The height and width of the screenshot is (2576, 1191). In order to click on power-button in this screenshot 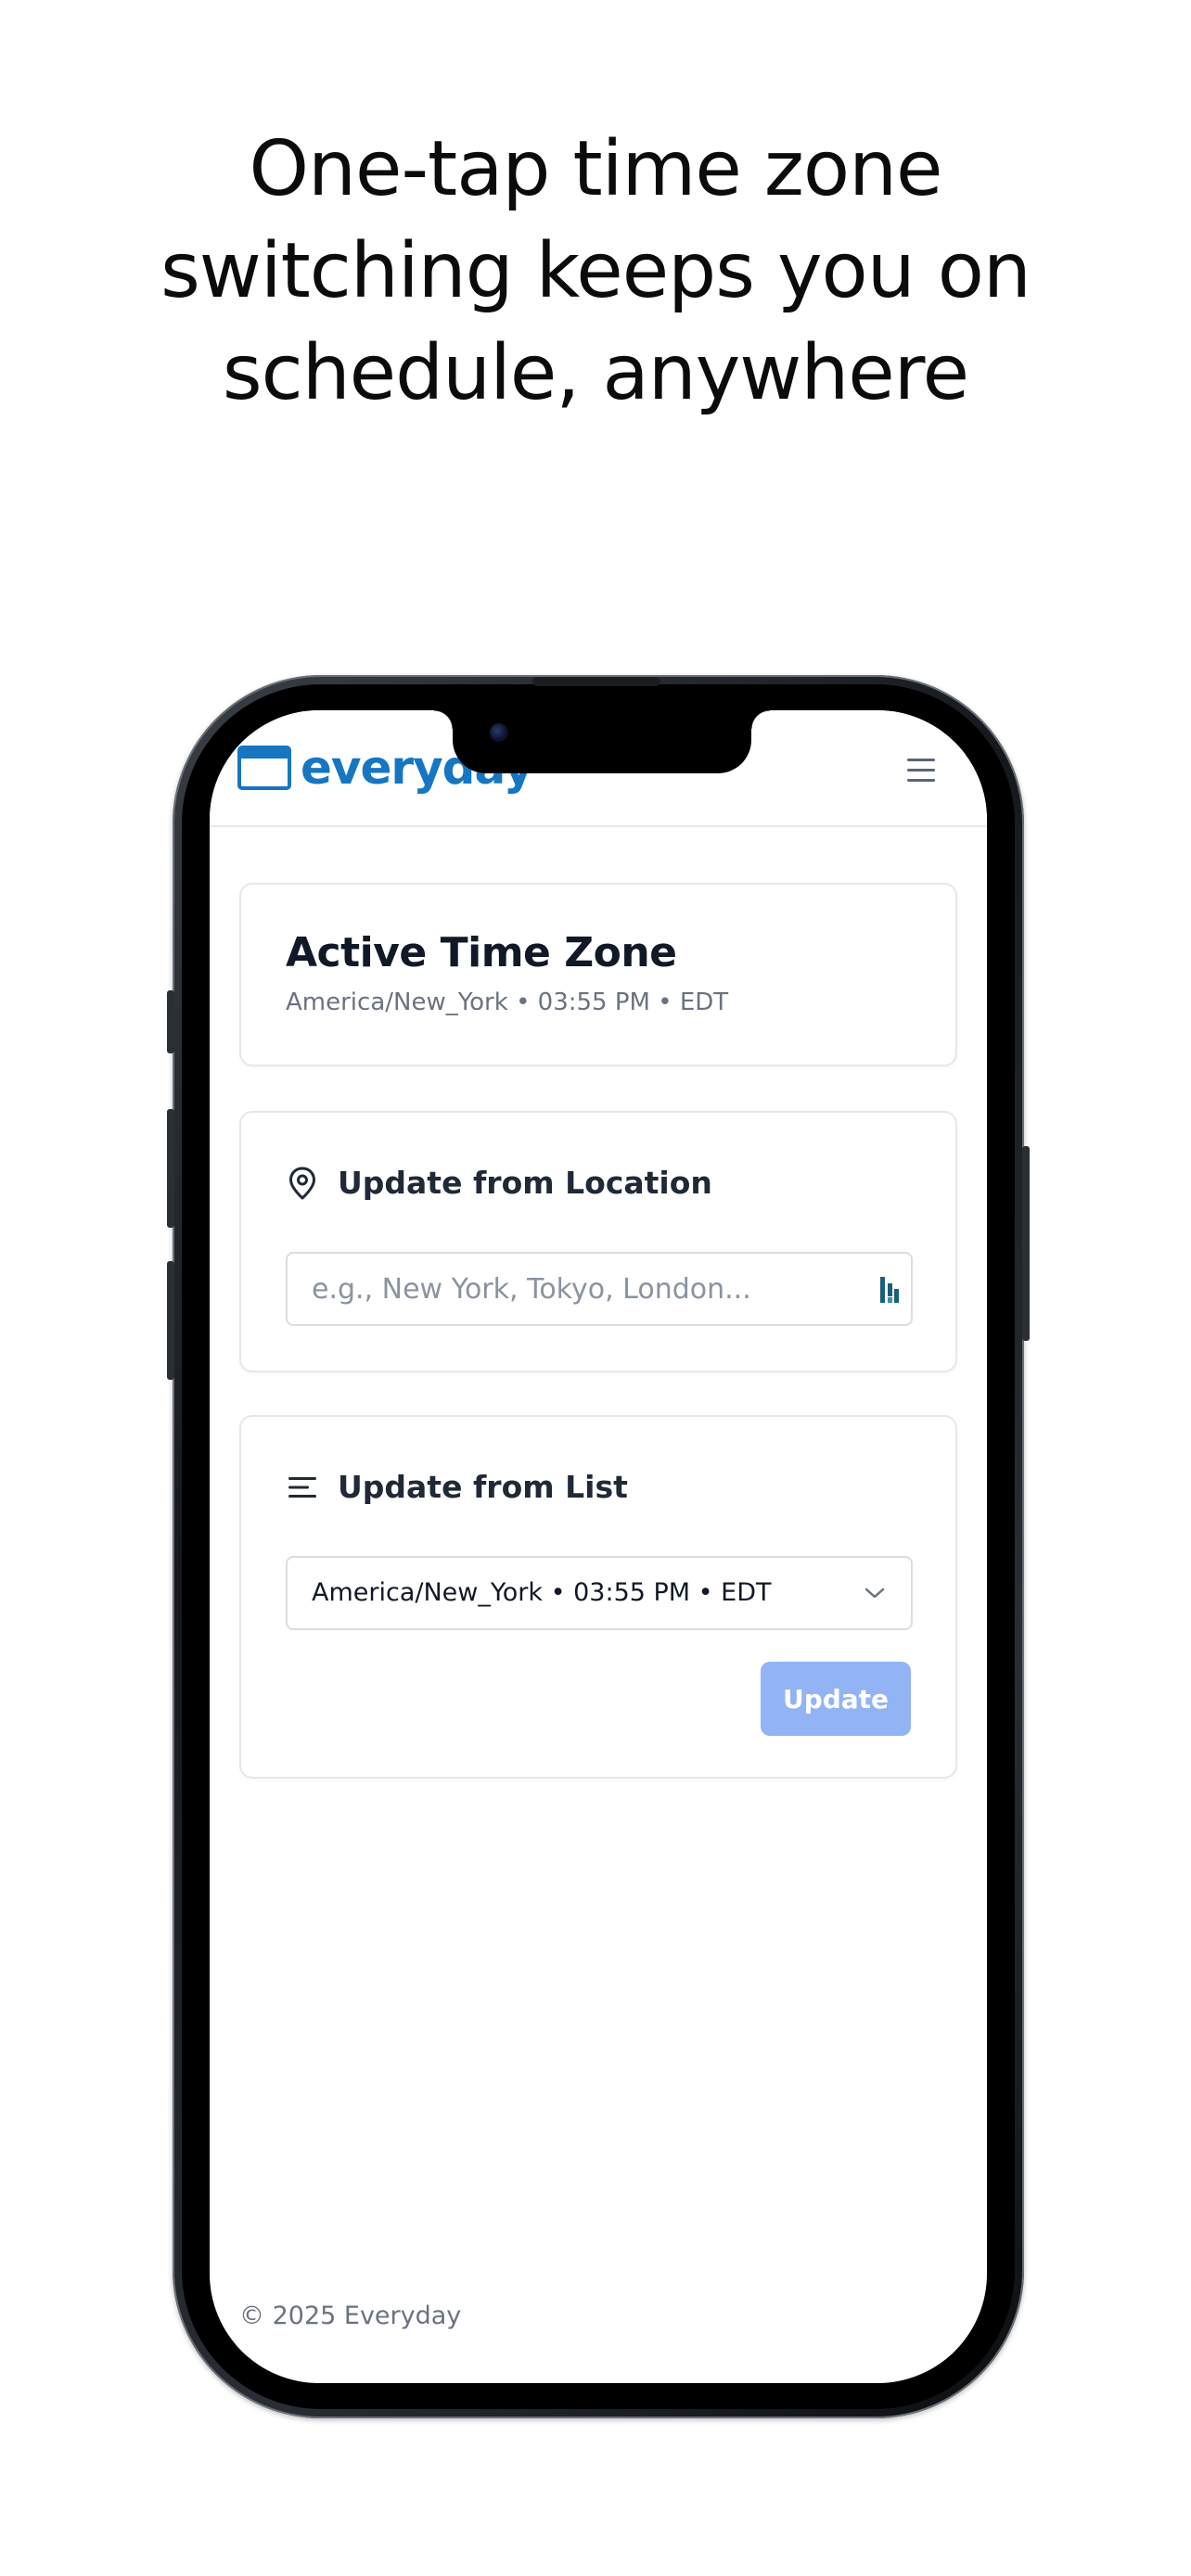, I will do `click(1026, 1243)`.